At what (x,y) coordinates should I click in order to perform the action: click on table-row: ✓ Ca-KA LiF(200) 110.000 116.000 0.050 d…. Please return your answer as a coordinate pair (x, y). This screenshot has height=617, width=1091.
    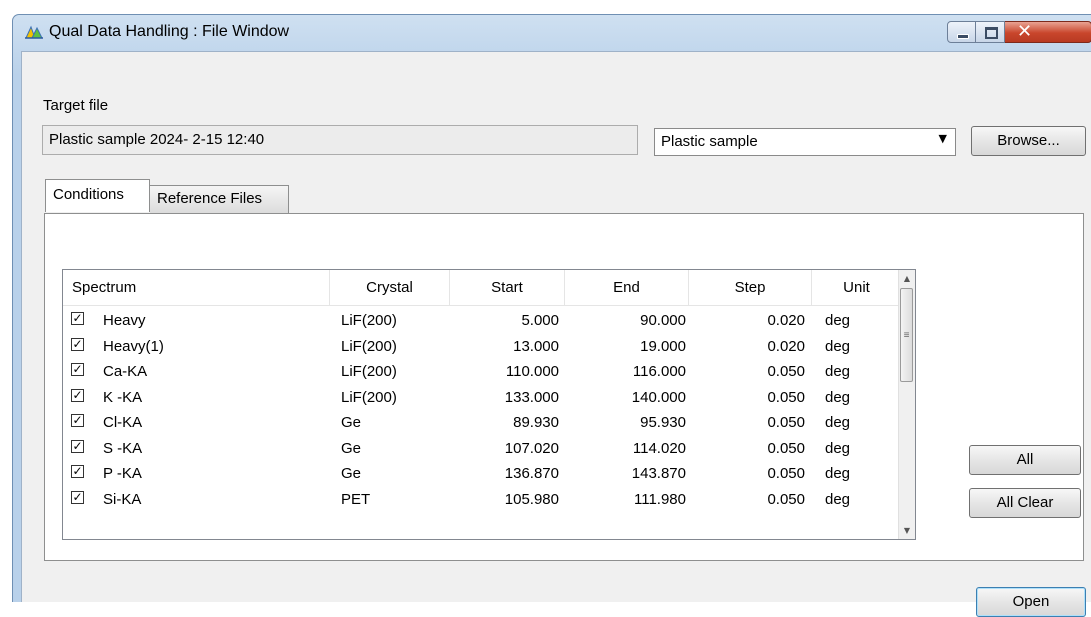
    Looking at the image, I should click on (482, 372).